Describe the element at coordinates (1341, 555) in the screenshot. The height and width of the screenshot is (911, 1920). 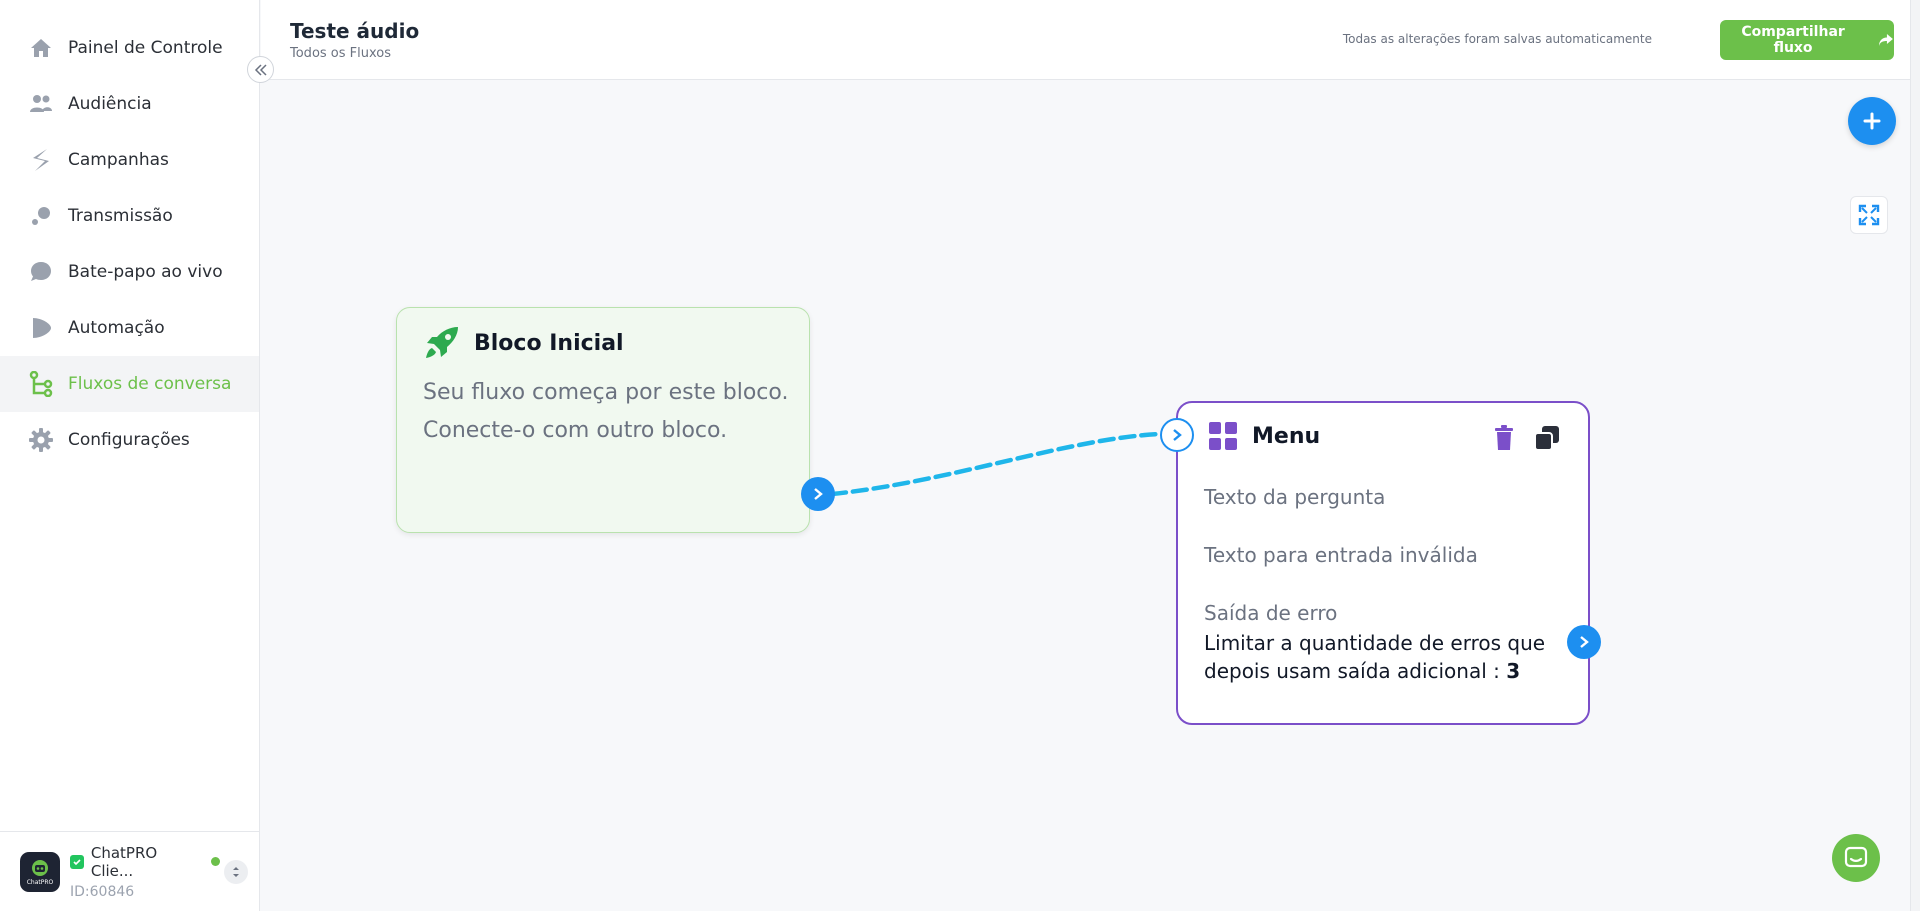
I see `invalid-input-text-field: Texto para entrada inválida` at that location.